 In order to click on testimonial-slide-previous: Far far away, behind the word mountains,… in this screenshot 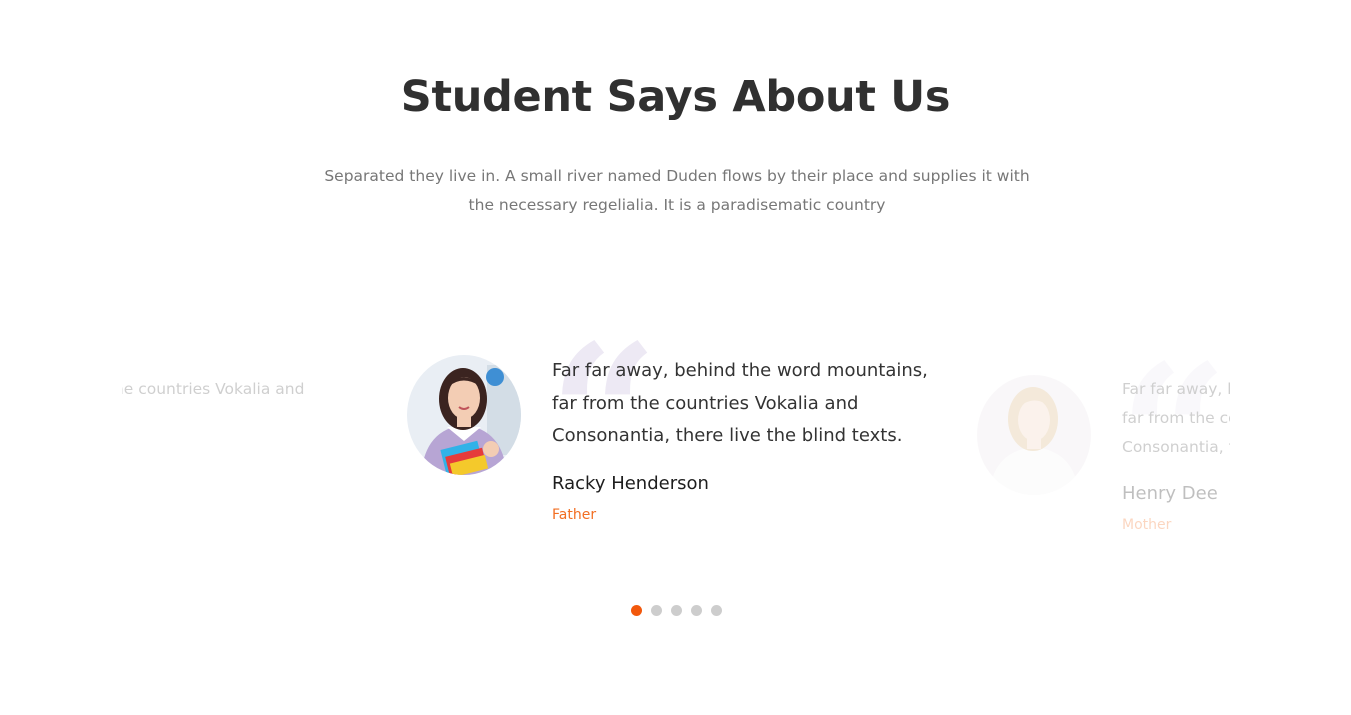, I will do `click(232, 430)`.